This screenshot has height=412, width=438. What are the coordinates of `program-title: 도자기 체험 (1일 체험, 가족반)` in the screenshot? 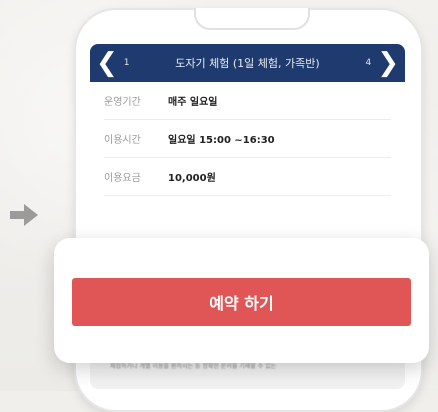 It's located at (247, 63).